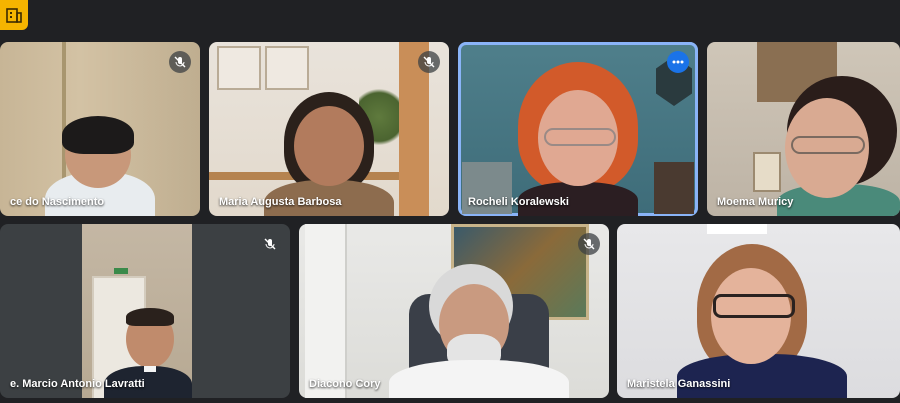  I want to click on participant-tile: Moema Muricy, so click(803, 129).